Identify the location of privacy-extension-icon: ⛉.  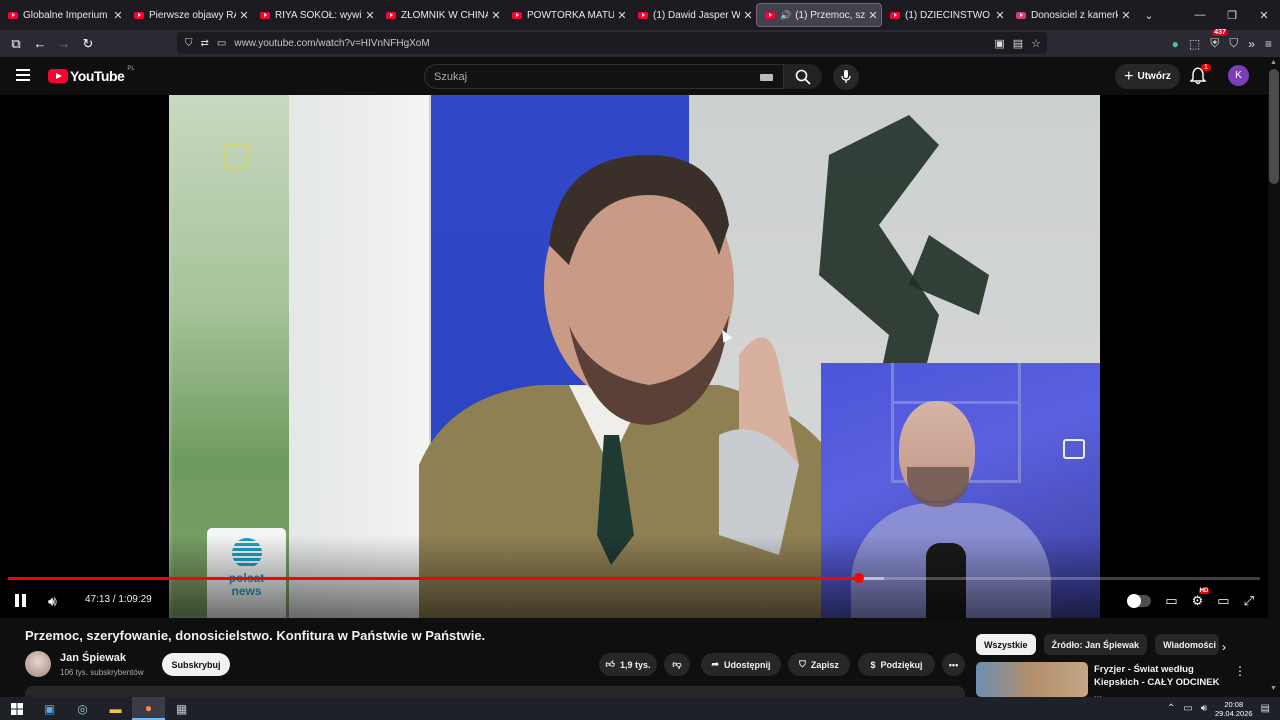
(1233, 43).